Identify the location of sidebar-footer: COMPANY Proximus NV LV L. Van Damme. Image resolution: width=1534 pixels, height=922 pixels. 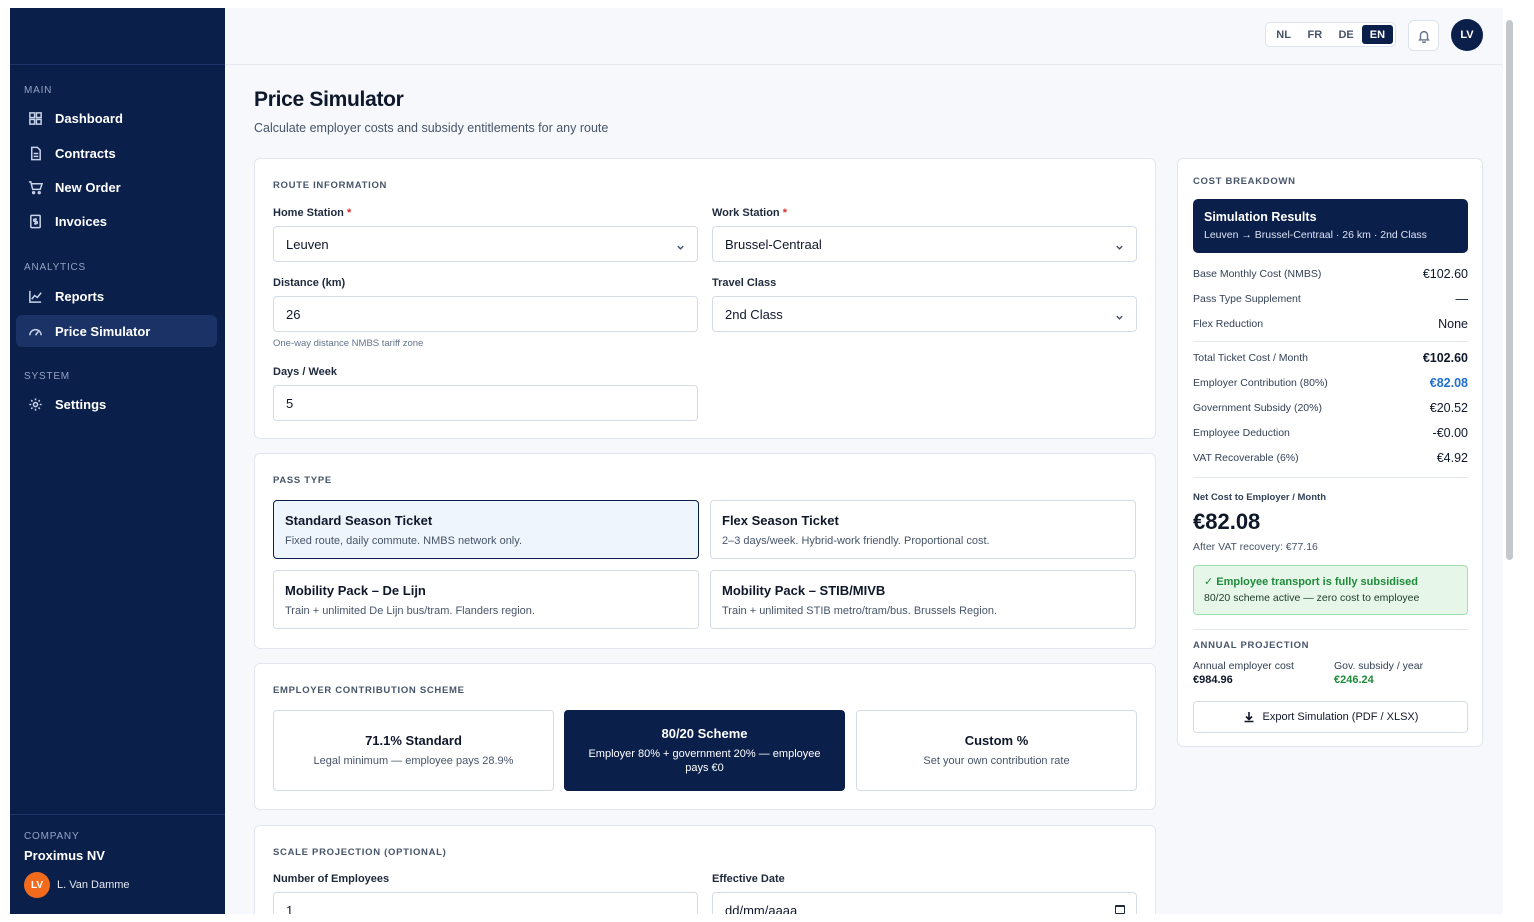
(117, 864).